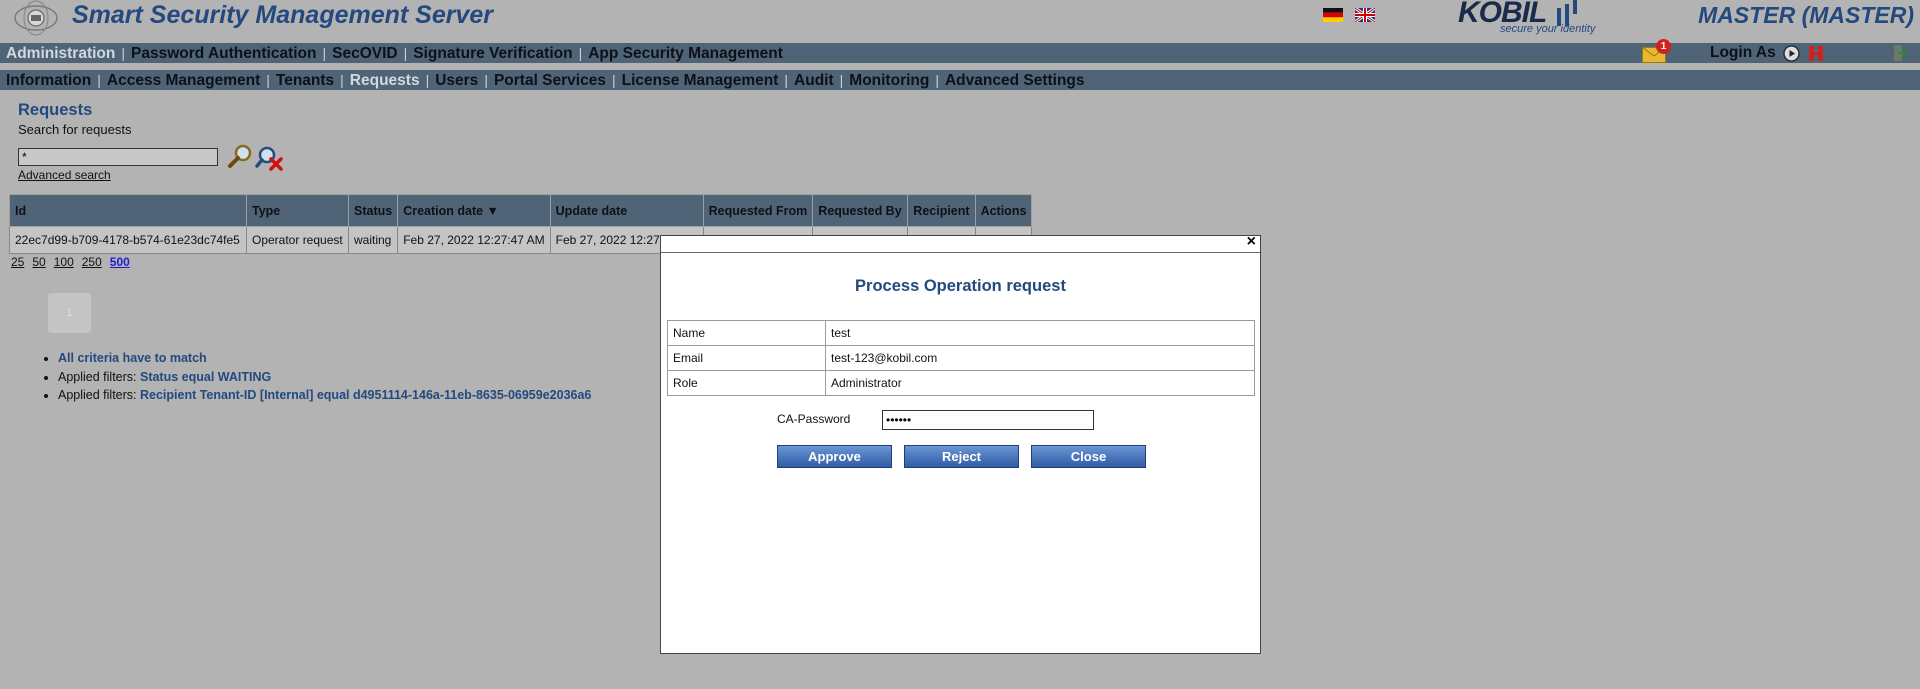  I want to click on english-flag-icon, so click(1365, 15).